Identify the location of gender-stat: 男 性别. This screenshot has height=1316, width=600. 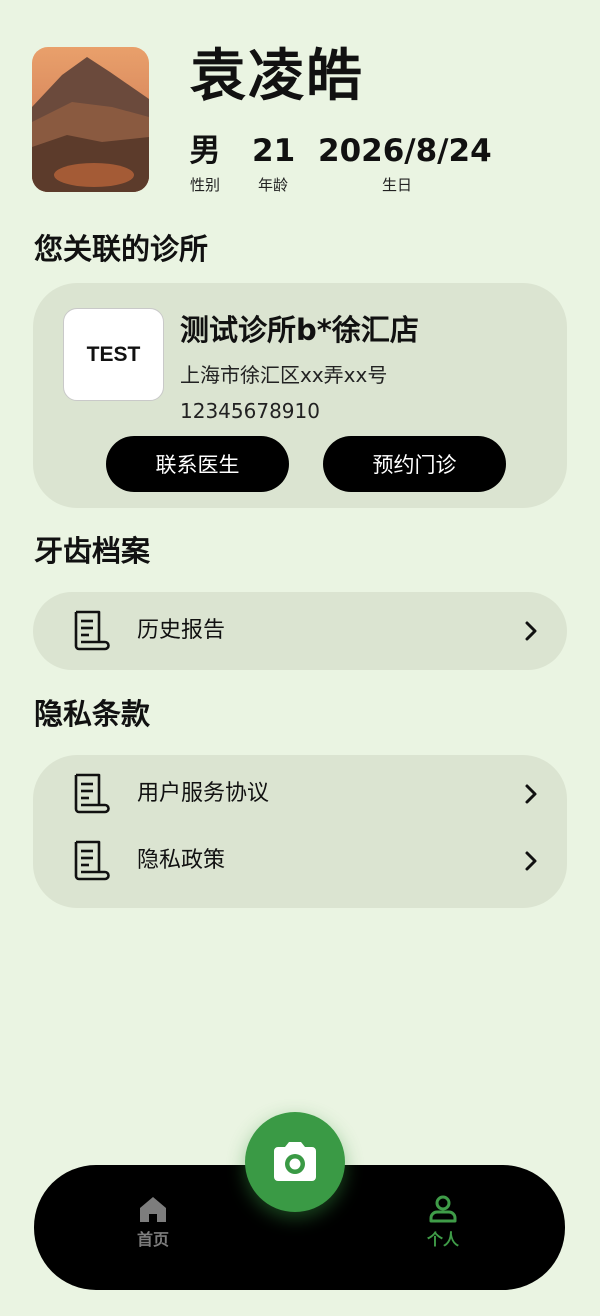
(205, 164).